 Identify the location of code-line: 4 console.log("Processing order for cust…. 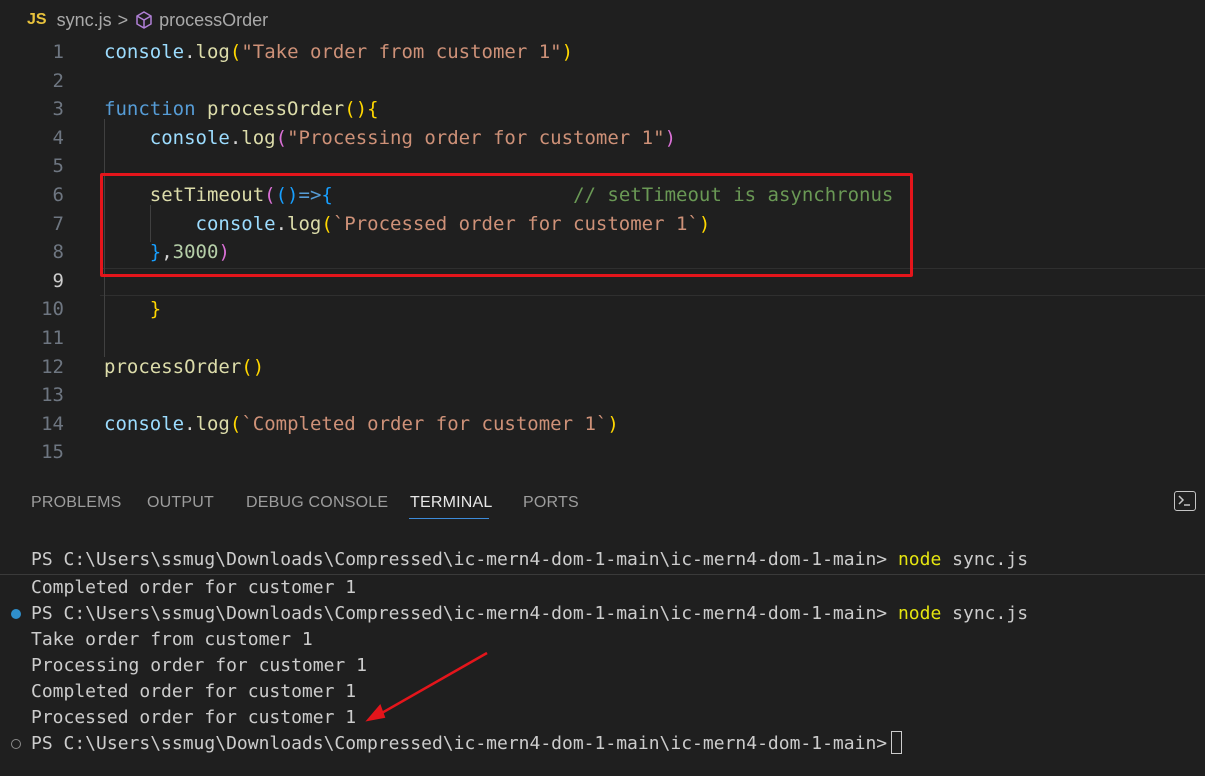
(602, 138).